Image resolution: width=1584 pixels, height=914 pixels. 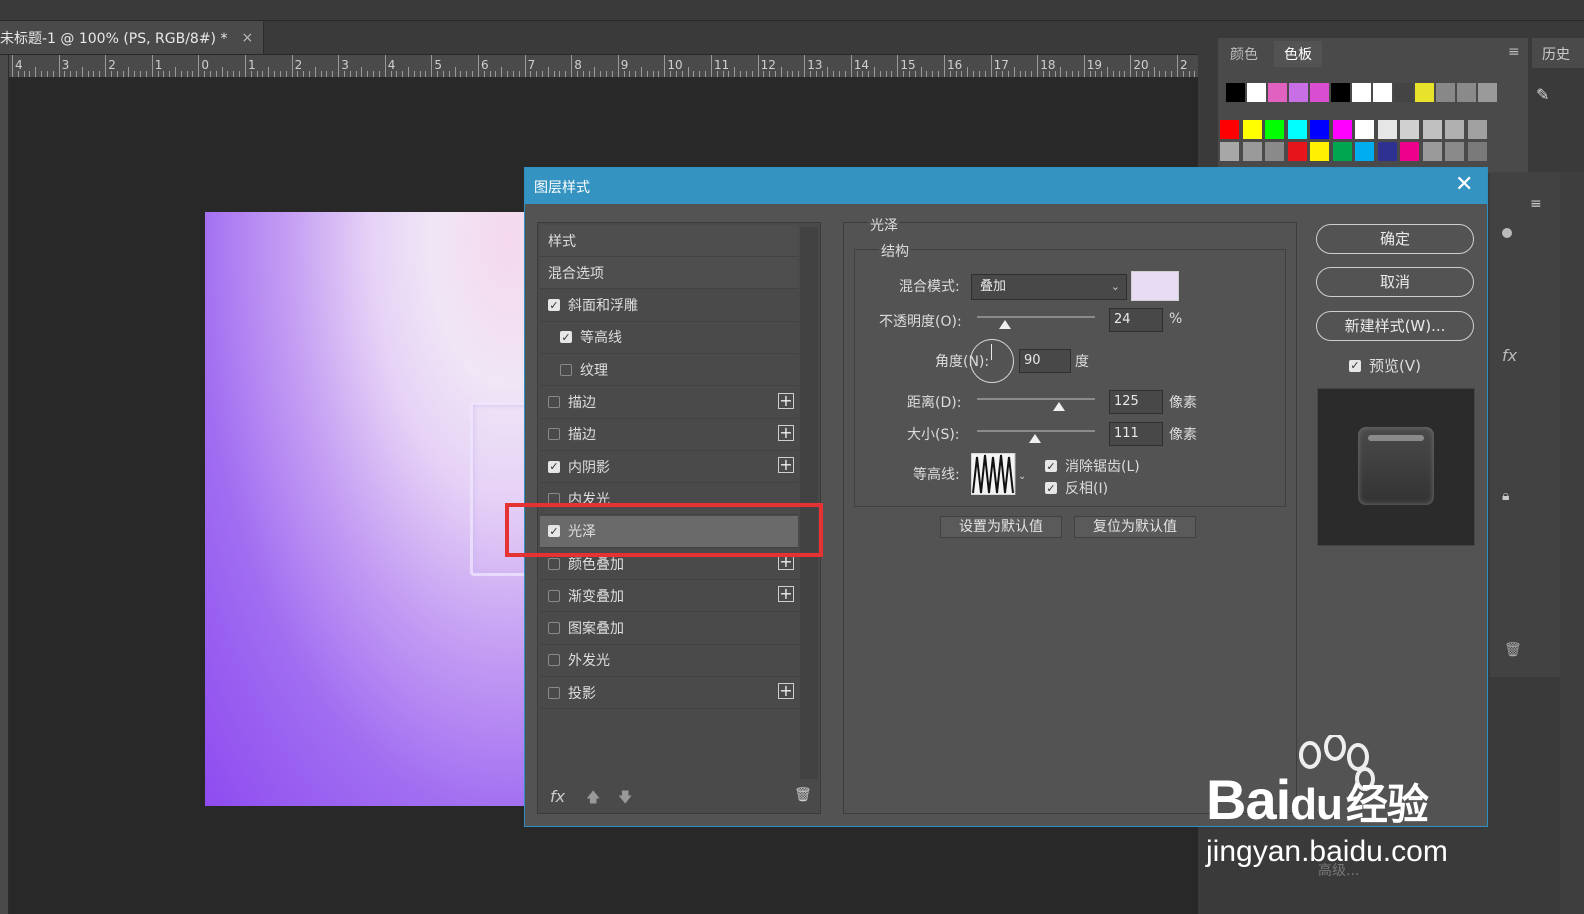 What do you see at coordinates (669, 273) in the screenshot?
I see `style-list-item: 混合选项` at bounding box center [669, 273].